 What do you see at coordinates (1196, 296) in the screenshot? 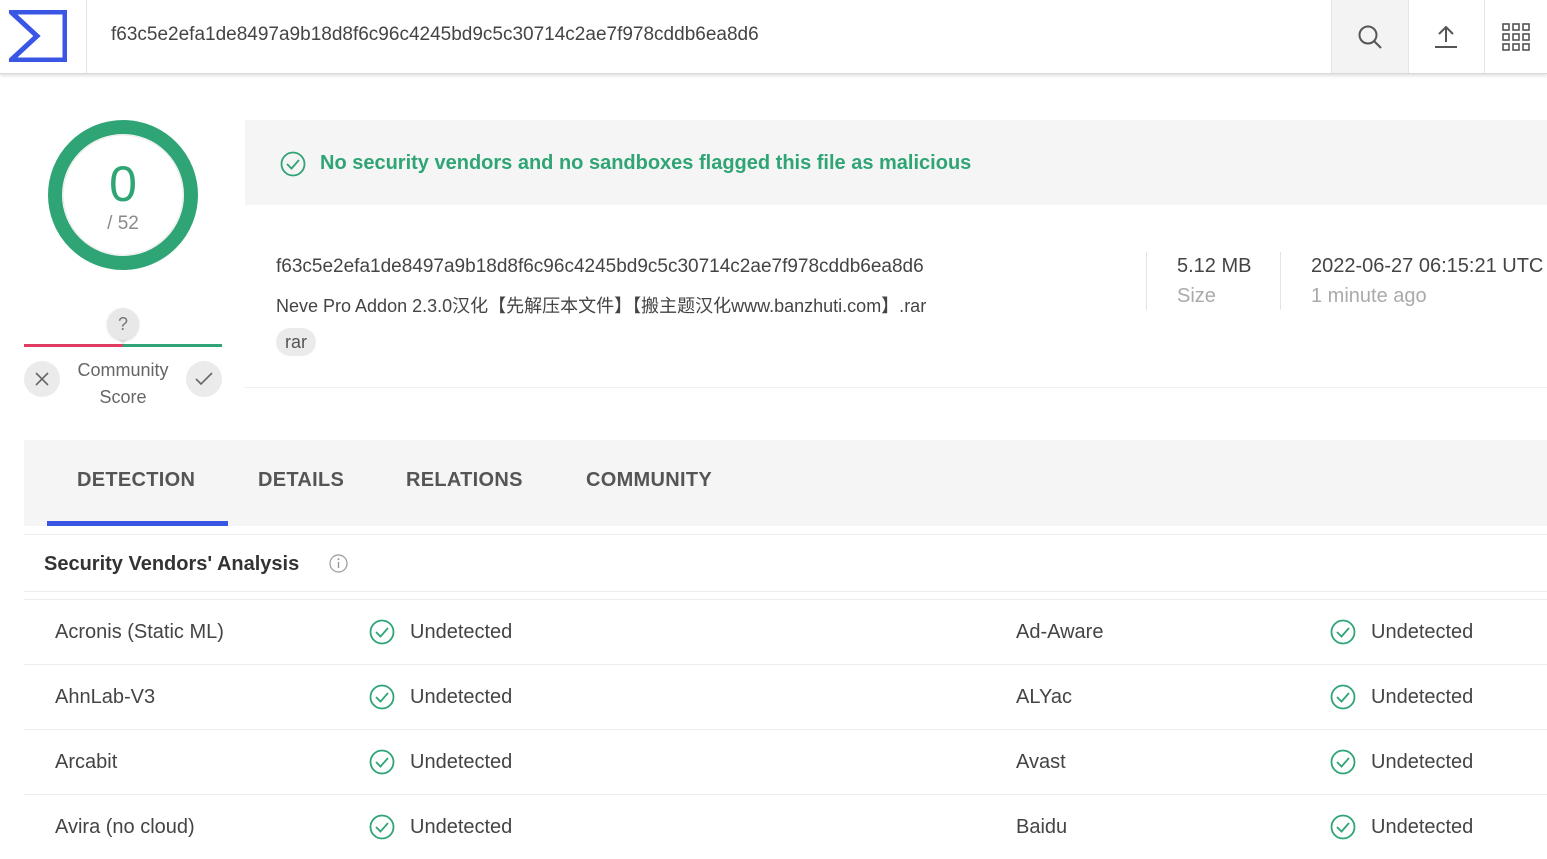
I see `file-size-label: Size` at bounding box center [1196, 296].